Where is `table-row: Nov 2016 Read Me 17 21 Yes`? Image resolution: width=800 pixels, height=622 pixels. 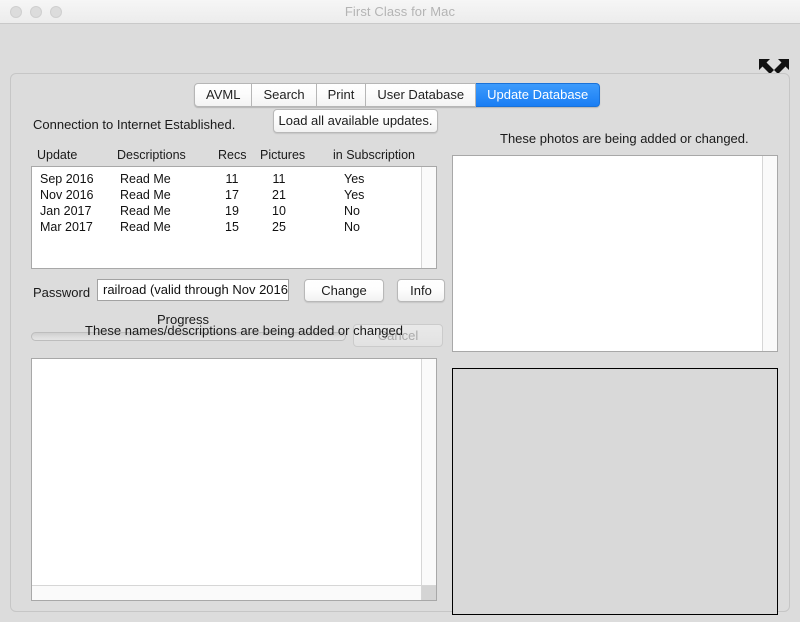
table-row: Nov 2016 Read Me 17 21 Yes is located at coordinates (226, 195).